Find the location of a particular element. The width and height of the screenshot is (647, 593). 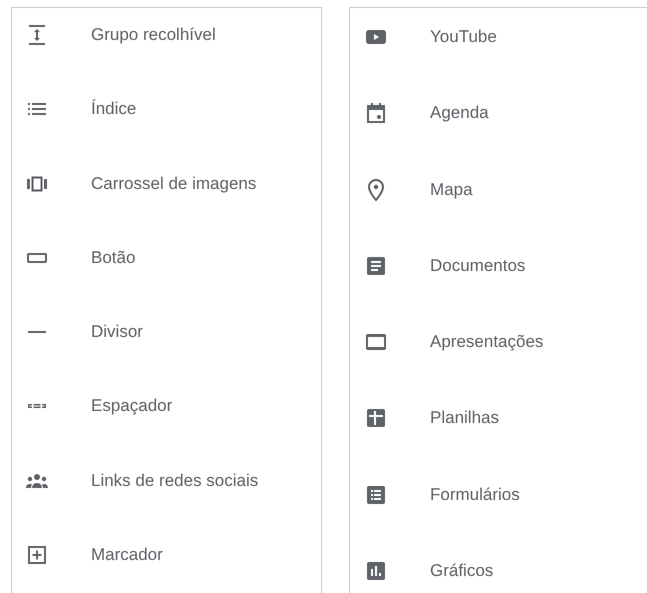

menu-item: Links de redes sociais is located at coordinates (174, 480).